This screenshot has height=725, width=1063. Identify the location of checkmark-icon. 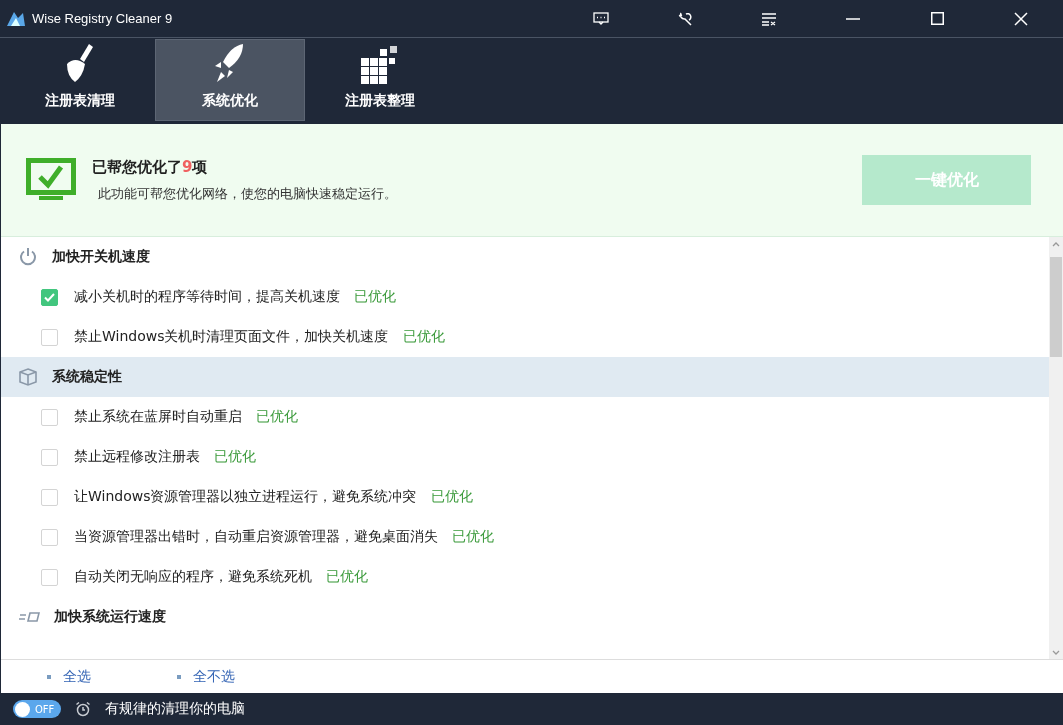
(49, 297).